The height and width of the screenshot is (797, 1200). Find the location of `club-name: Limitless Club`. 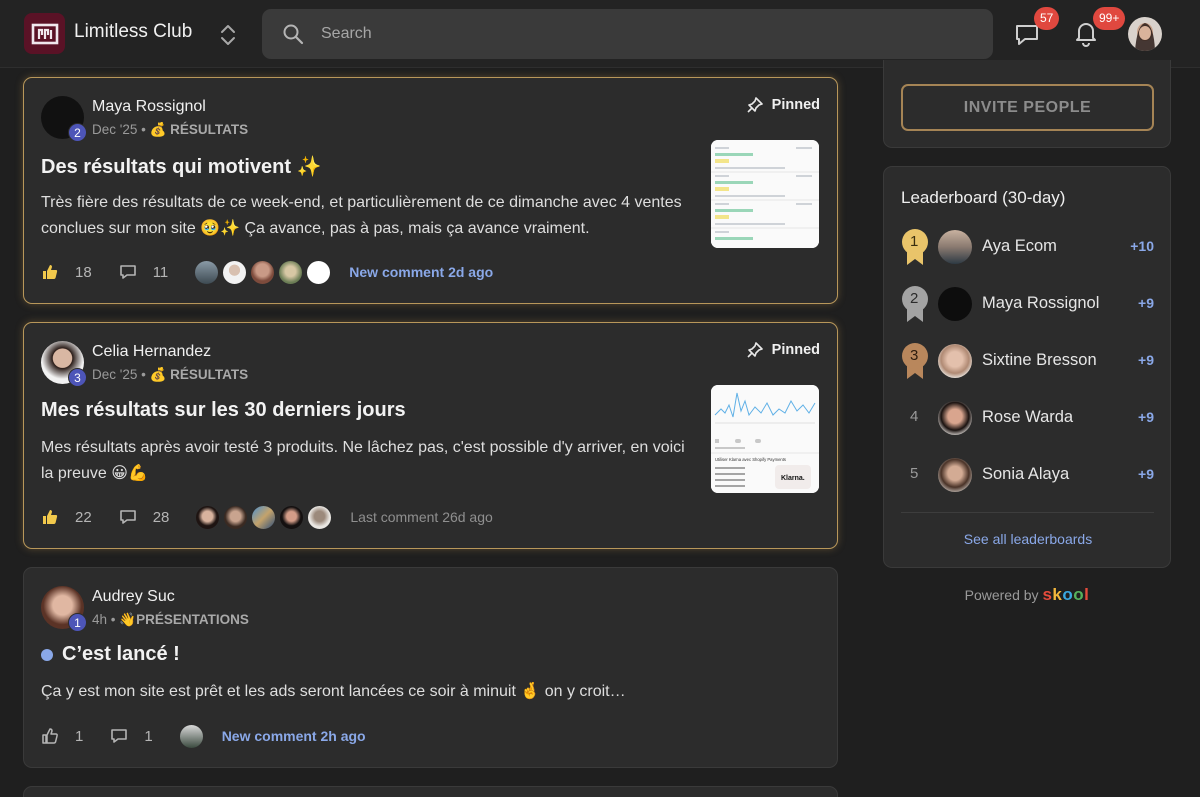

club-name: Limitless Club is located at coordinates (133, 32).